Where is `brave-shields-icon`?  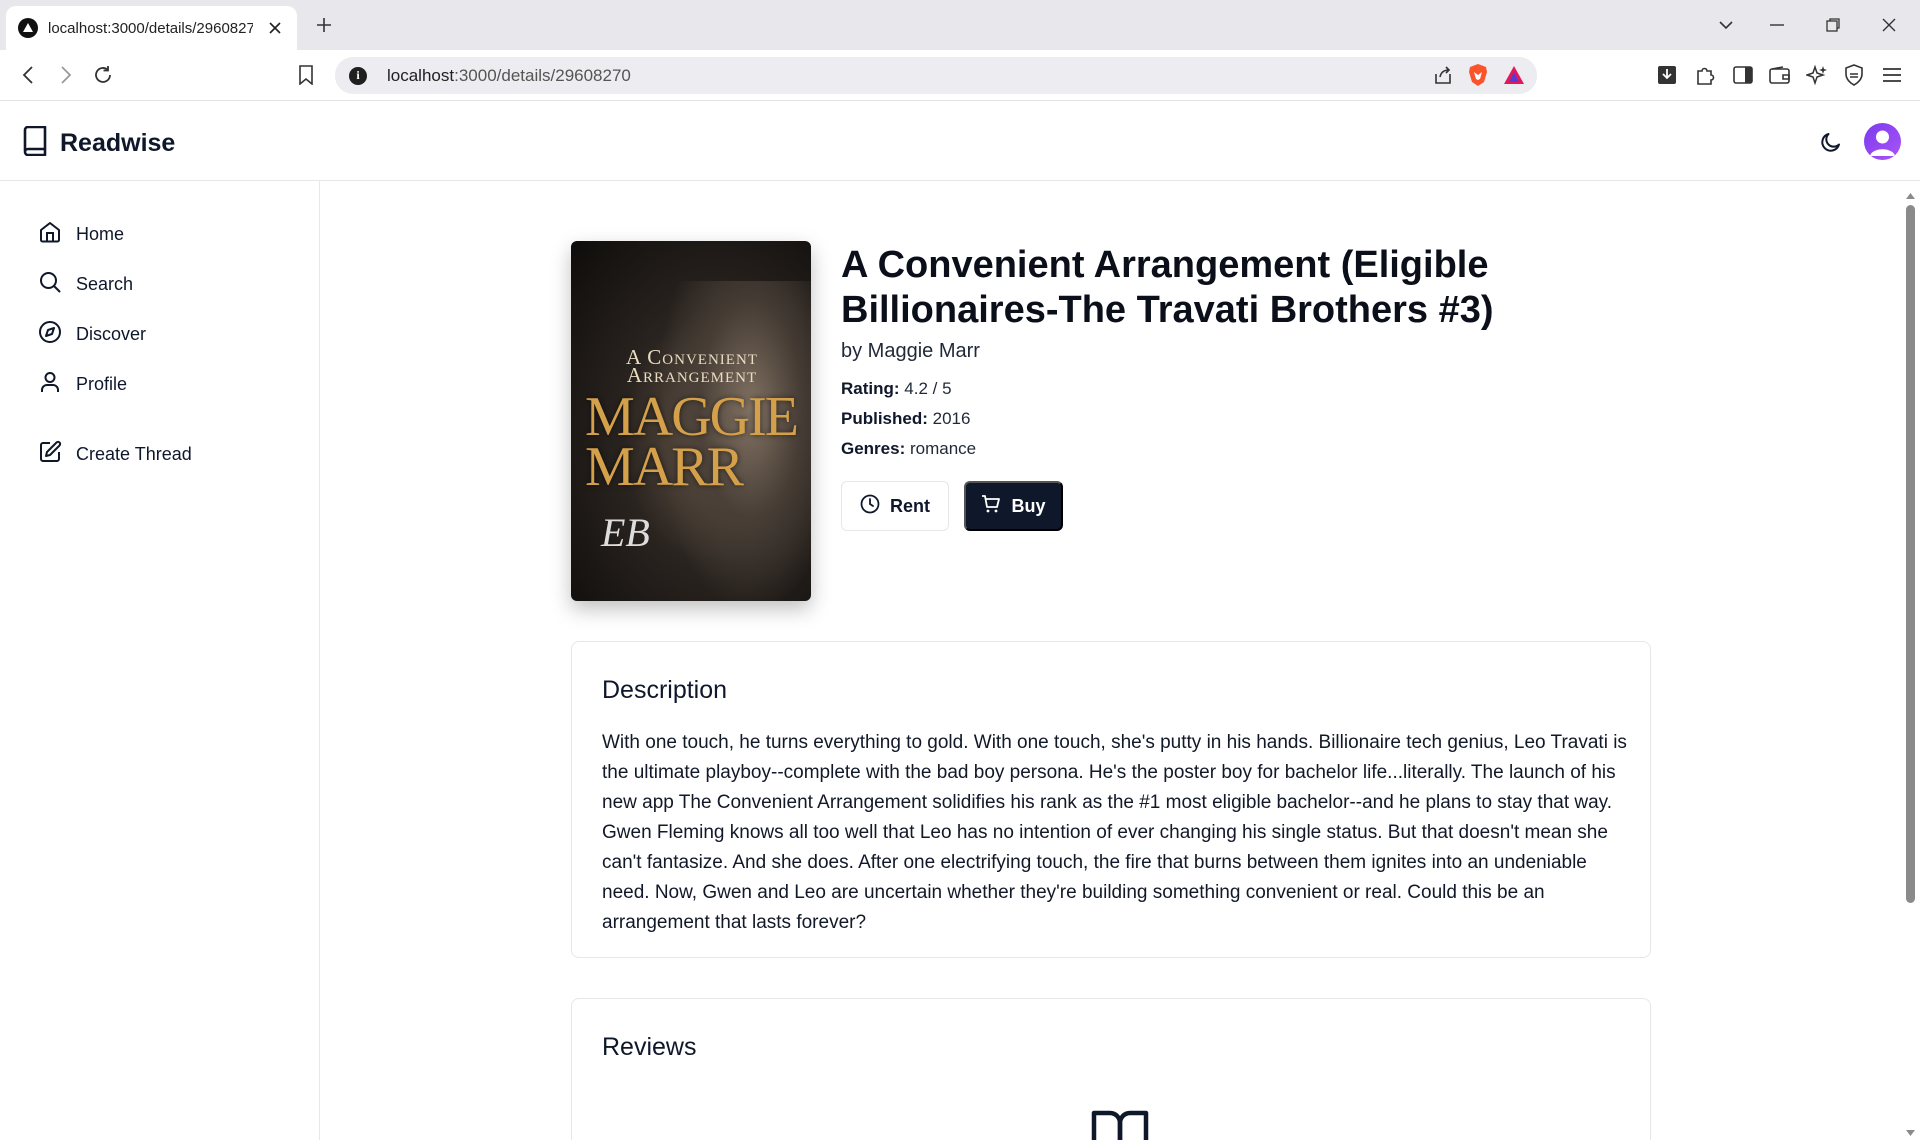 brave-shields-icon is located at coordinates (1478, 77).